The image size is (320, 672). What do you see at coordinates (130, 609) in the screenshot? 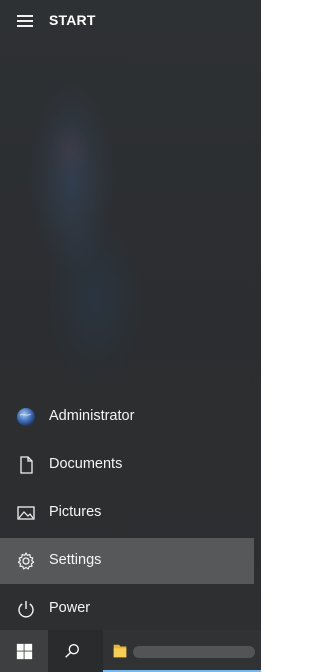
I see `menu-item-power: Power` at bounding box center [130, 609].